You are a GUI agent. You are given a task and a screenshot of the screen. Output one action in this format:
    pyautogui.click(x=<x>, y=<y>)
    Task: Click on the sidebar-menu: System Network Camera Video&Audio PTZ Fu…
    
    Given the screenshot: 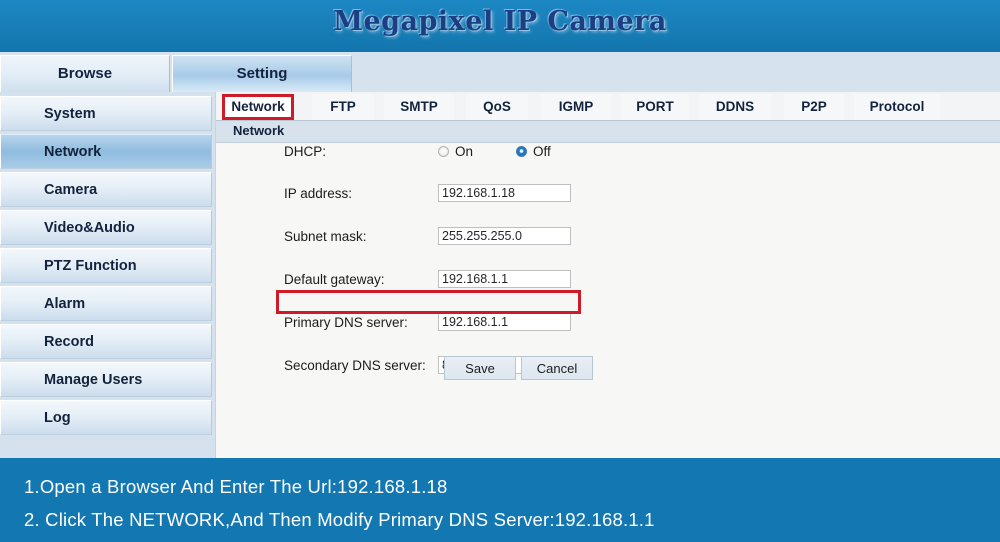 What is the action you would take?
    pyautogui.click(x=108, y=275)
    